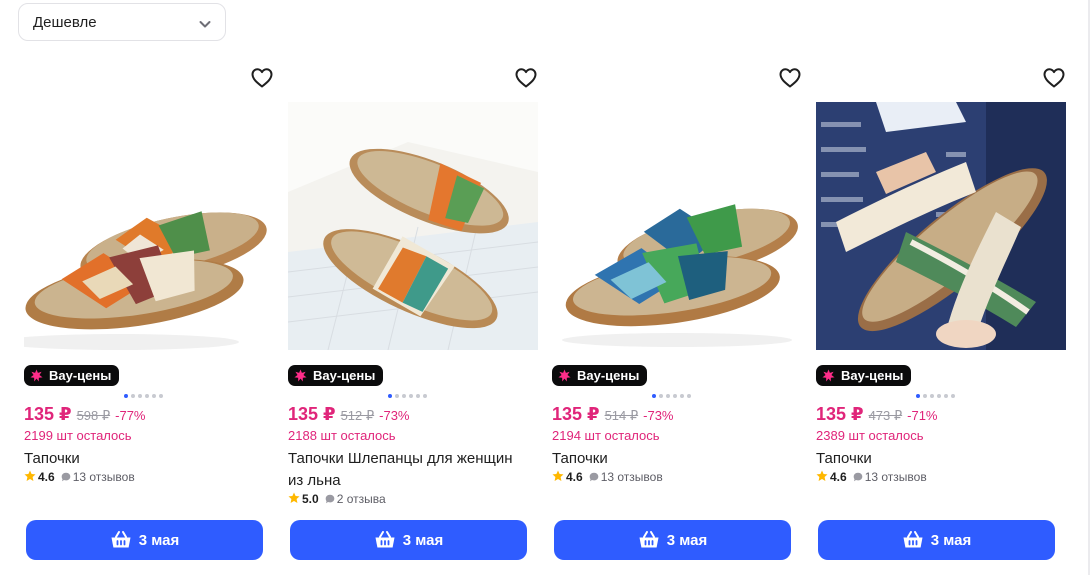  I want to click on chevron-down-icon, so click(205, 24).